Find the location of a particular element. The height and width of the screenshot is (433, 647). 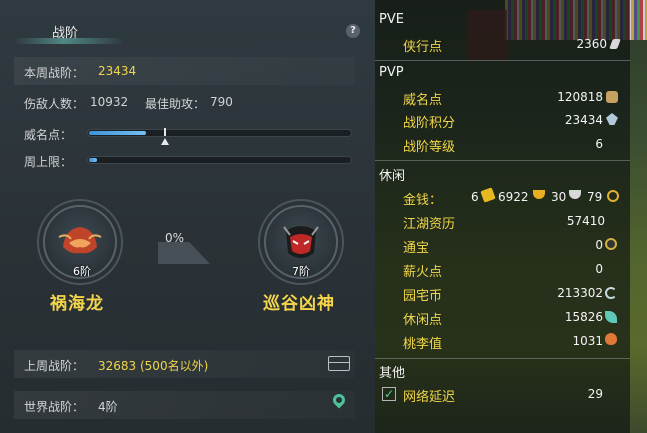

weekly-rank-value: 23434 is located at coordinates (117, 71).